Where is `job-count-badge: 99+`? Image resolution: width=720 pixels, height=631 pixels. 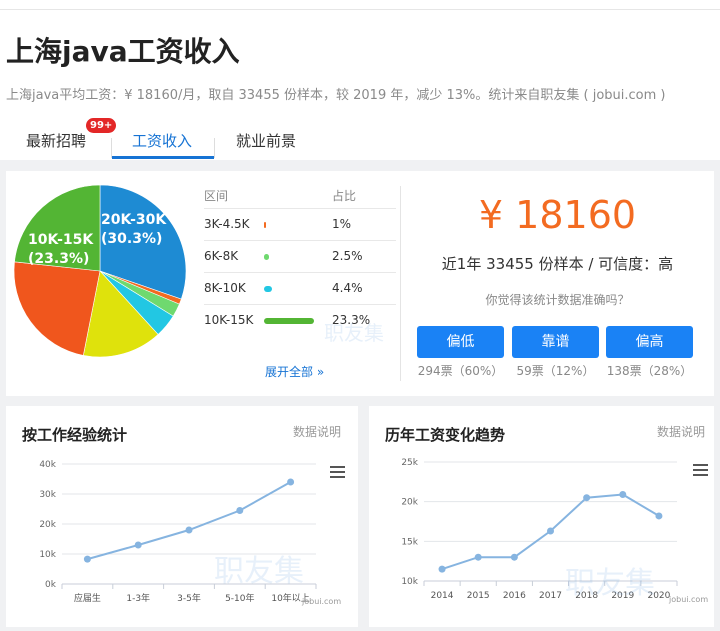 job-count-badge: 99+ is located at coordinates (101, 125).